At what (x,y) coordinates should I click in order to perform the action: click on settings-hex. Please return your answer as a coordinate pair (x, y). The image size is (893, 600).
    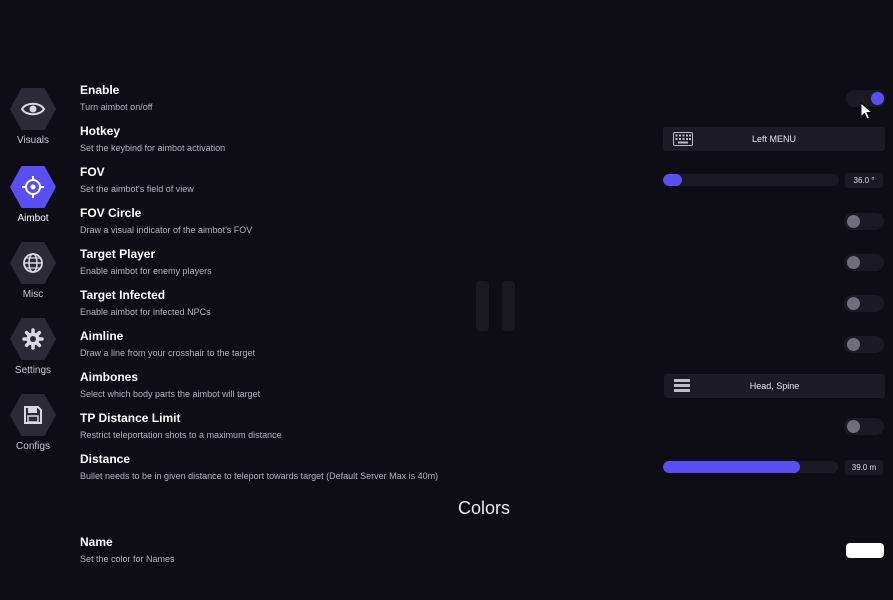
    Looking at the image, I should click on (33, 339).